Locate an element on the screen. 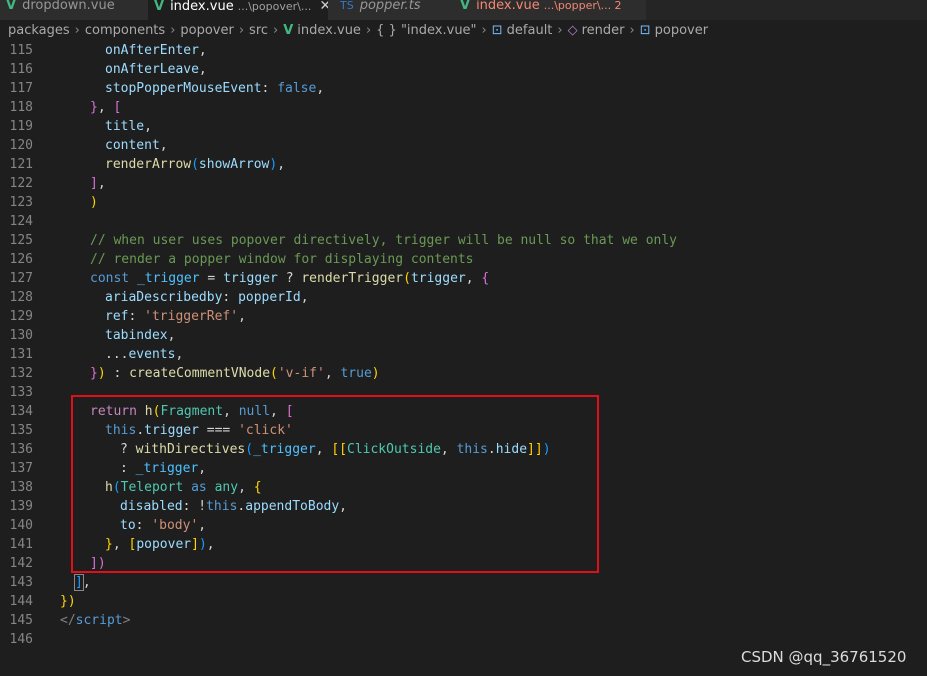 The image size is (927, 676). breadcrumb-packages: packages is located at coordinates (39, 30).